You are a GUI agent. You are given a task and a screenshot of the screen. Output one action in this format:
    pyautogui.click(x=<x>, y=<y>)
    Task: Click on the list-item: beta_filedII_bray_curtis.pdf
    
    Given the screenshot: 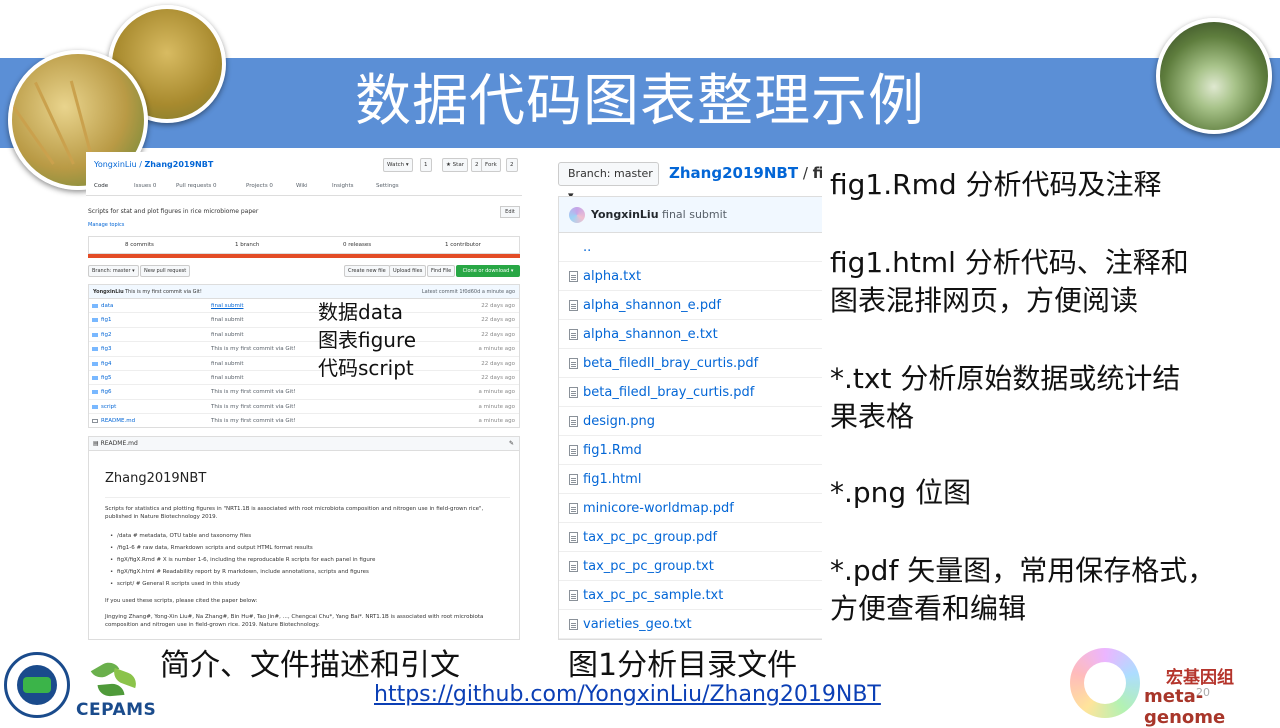 What is the action you would take?
    pyautogui.click(x=690, y=363)
    